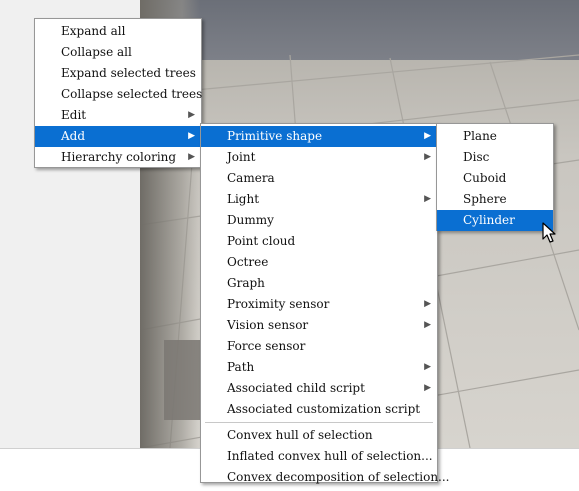  I want to click on menu-item-label: Dummy, so click(250, 220).